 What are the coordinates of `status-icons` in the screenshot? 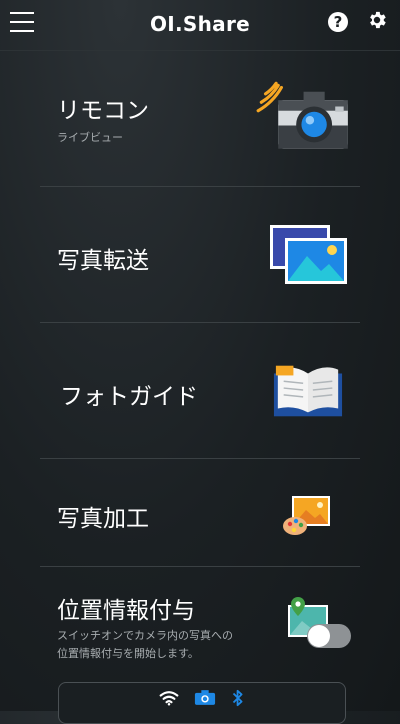 It's located at (202, 697).